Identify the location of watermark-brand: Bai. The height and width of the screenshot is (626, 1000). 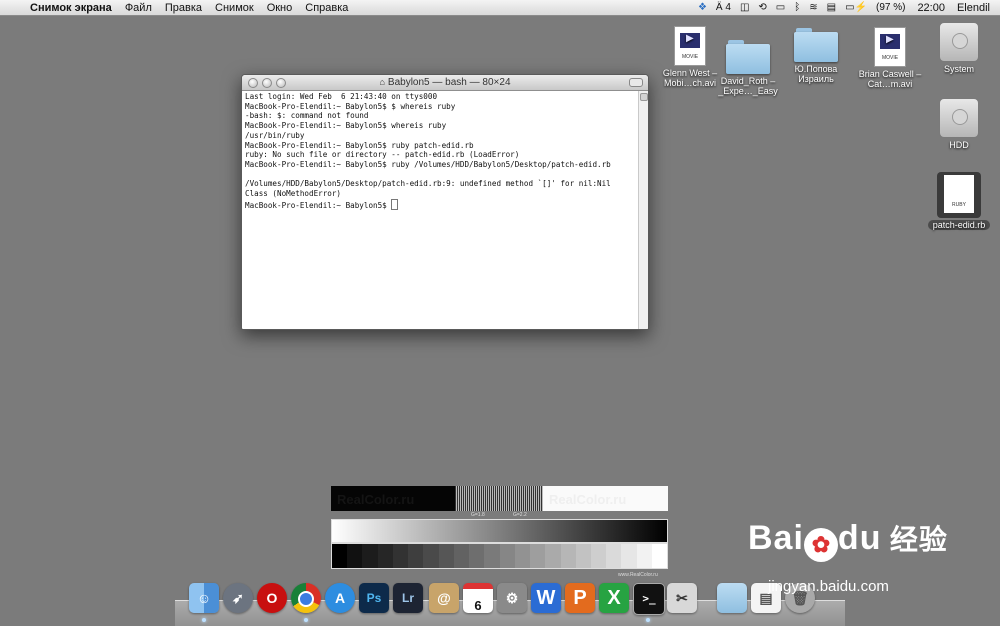
(776, 538).